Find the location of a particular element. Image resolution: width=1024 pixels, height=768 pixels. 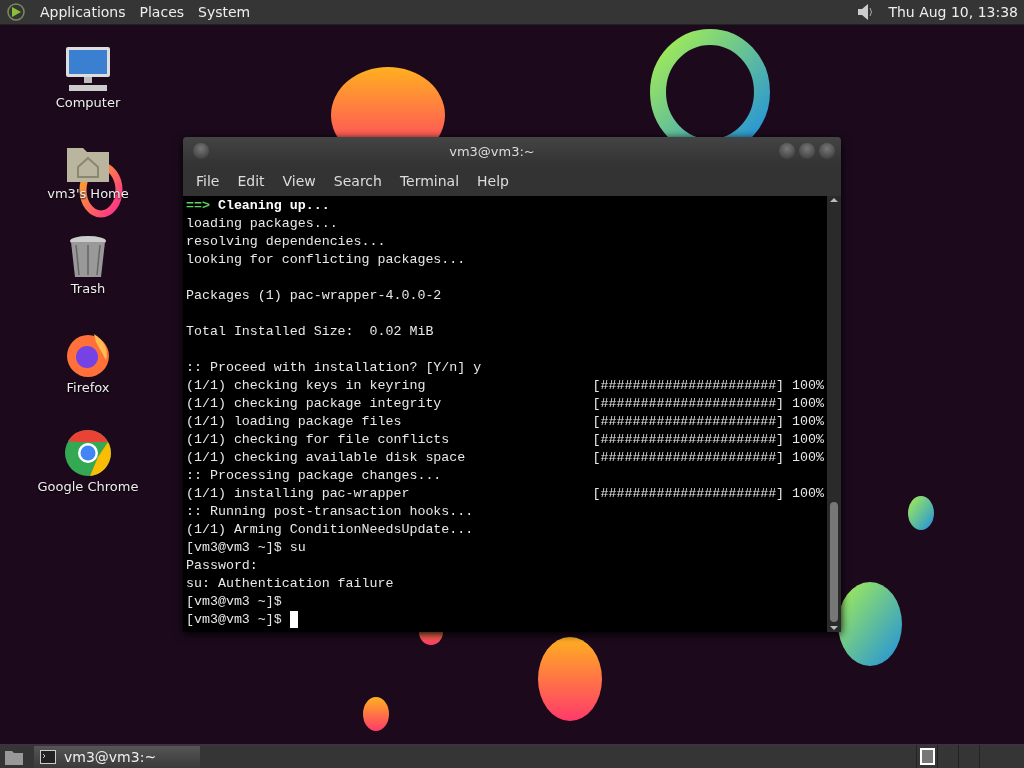

terminal-line: (1/1) checking available disk space is located at coordinates (326, 458).